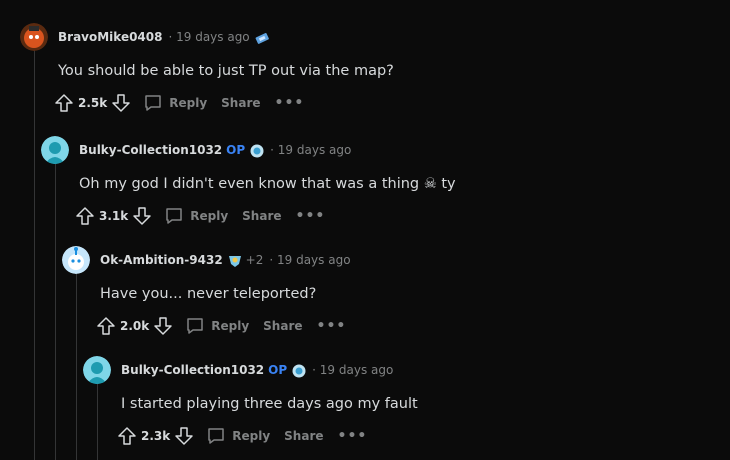 The height and width of the screenshot is (460, 730). Describe the element at coordinates (135, 326) in the screenshot. I see `vote-count: 2.0k` at that location.